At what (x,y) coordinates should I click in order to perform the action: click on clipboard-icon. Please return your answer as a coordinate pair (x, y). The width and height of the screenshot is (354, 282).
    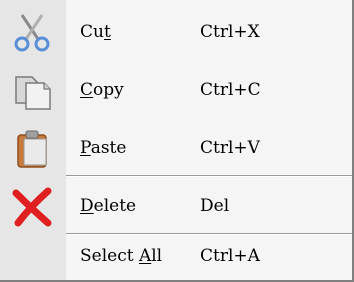
    Looking at the image, I should click on (32, 149).